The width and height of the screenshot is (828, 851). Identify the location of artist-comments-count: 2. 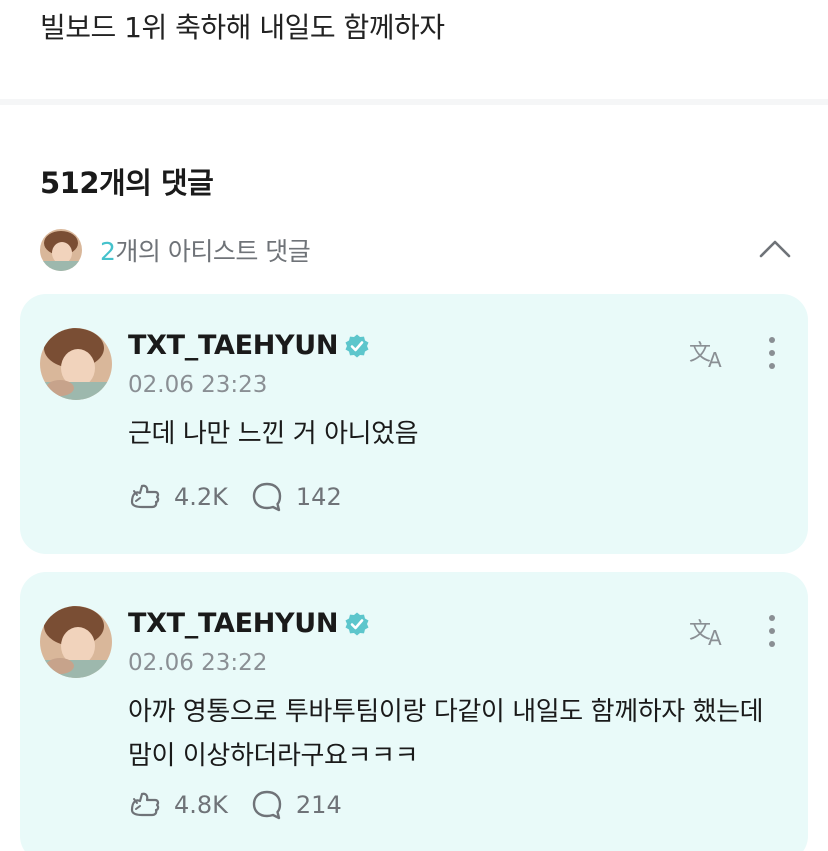
(108, 251).